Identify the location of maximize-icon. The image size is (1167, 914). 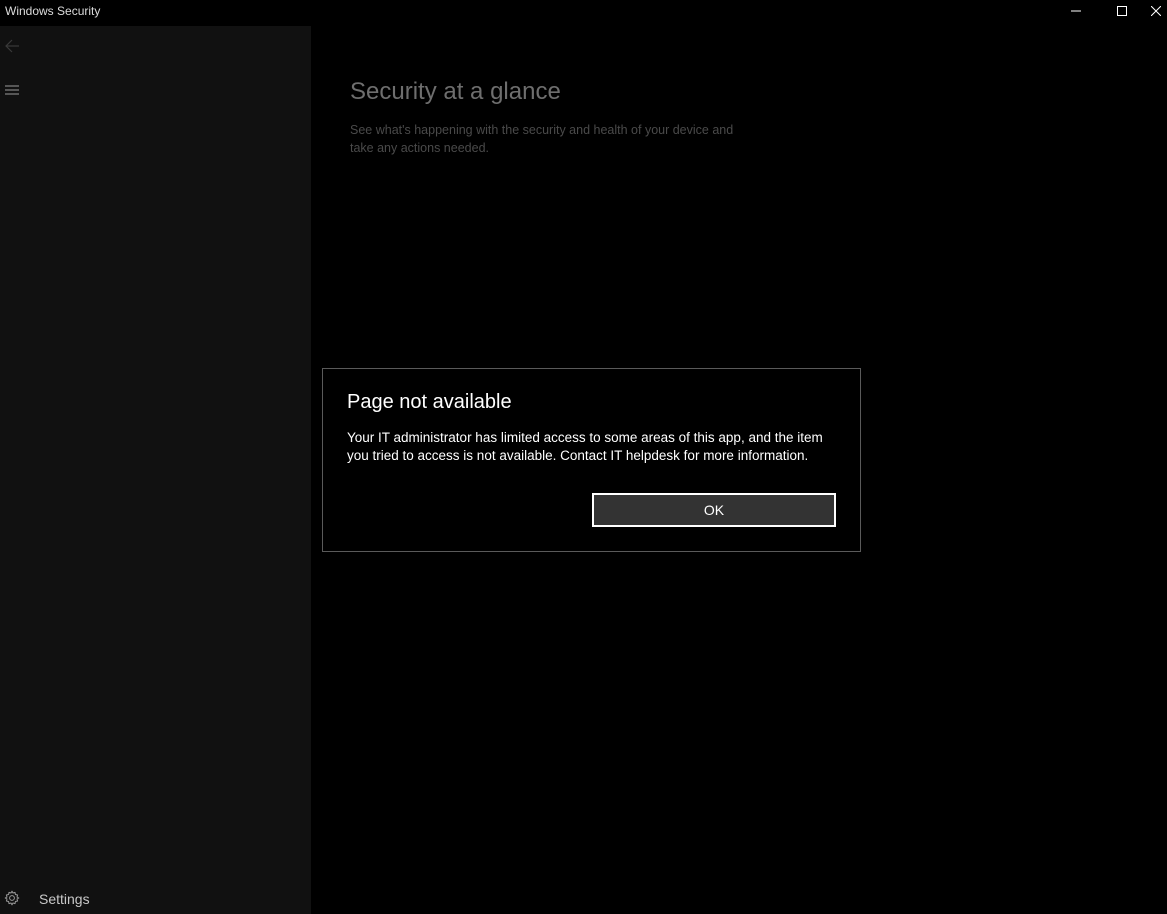
(1122, 11).